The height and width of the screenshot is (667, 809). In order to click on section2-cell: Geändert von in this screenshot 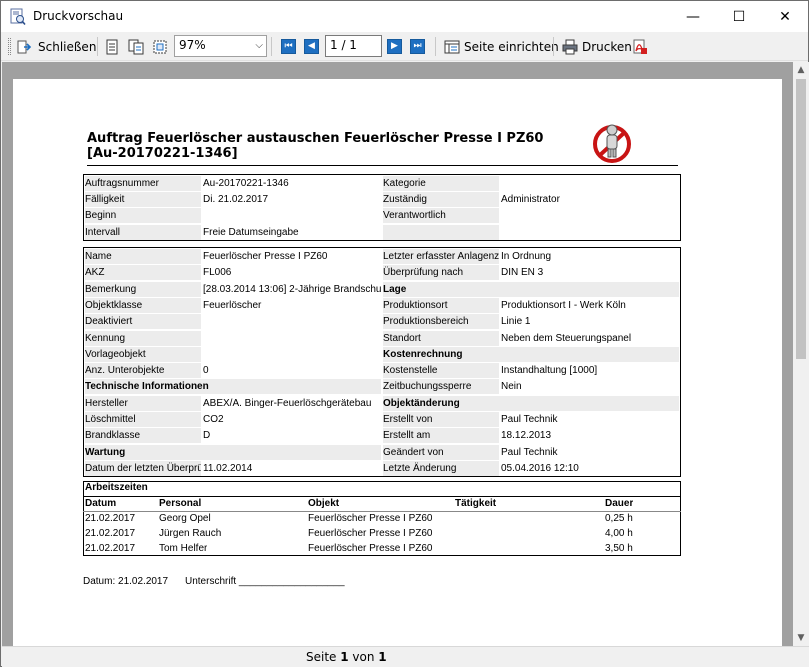, I will do `click(441, 452)`.